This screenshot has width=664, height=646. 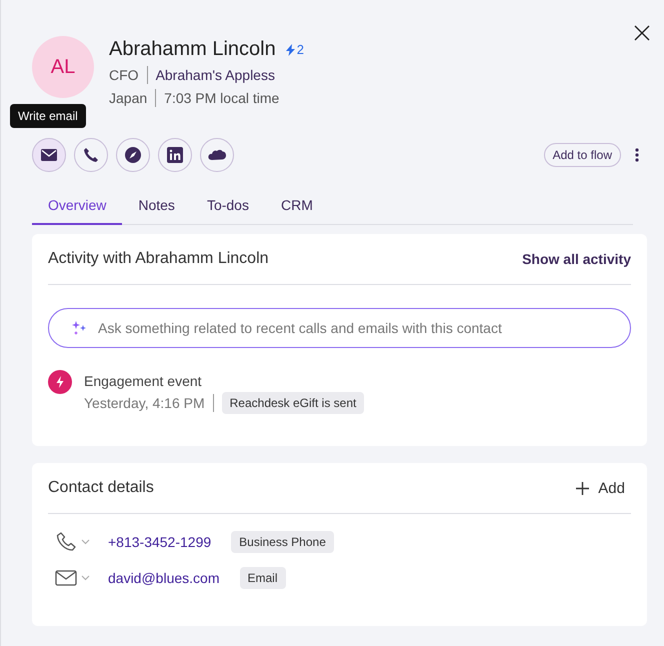 I want to click on card-title: Contact details, so click(x=101, y=488).